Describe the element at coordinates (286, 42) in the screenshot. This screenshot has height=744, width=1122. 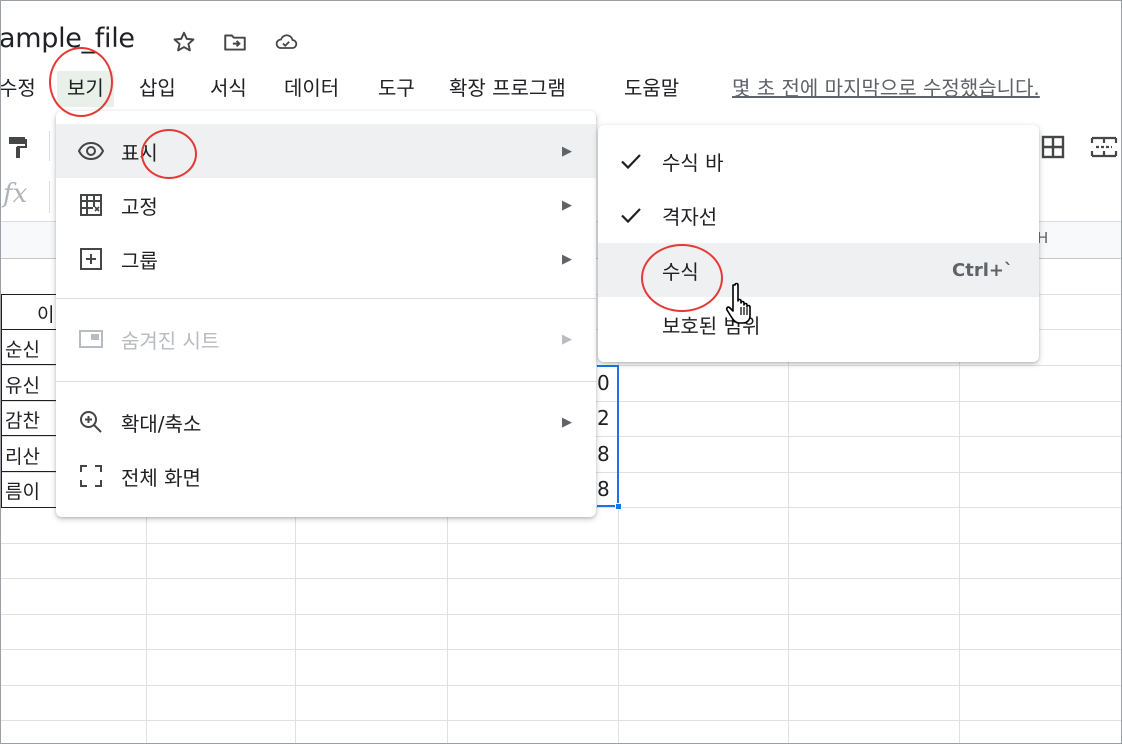
I see `cloud-status-icon` at that location.